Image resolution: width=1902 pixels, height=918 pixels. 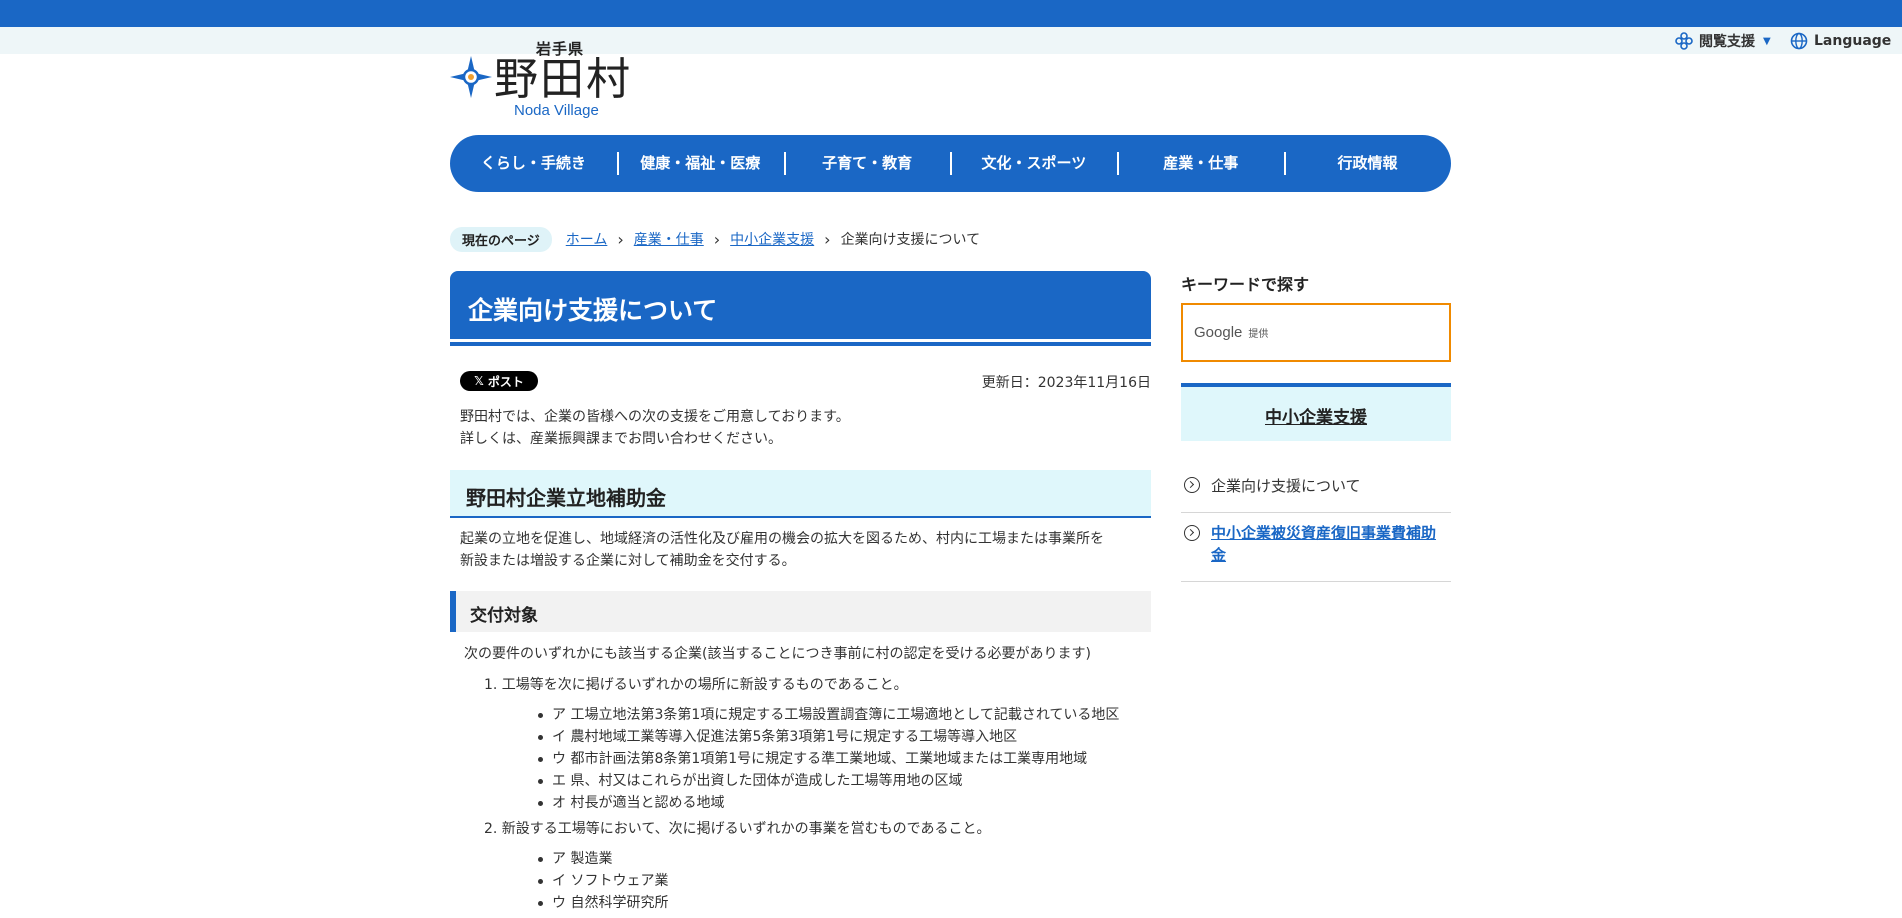 What do you see at coordinates (628, 561) in the screenshot?
I see `section-text-line: 新設または増設する企業に対して補助金を交付する。` at bounding box center [628, 561].